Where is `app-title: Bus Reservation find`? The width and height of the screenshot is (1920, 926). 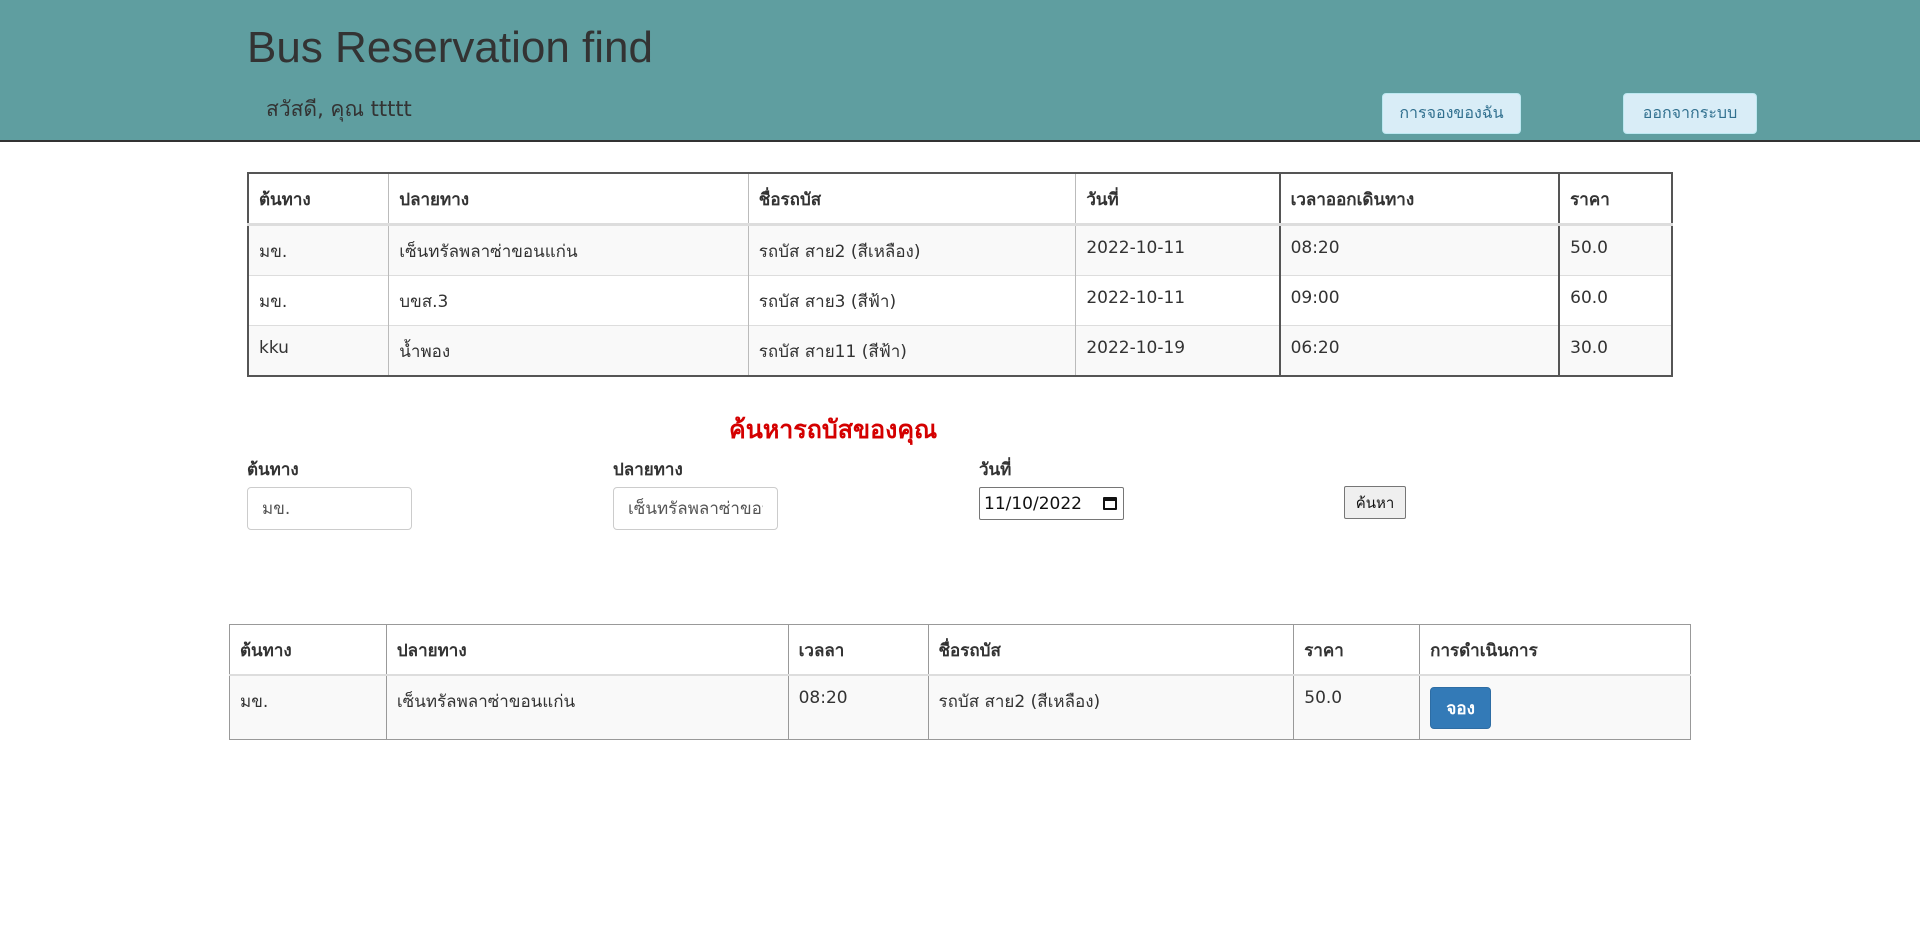
app-title: Bus Reservation find is located at coordinates (450, 47).